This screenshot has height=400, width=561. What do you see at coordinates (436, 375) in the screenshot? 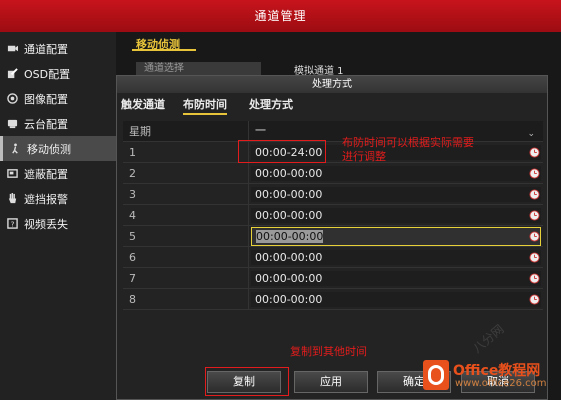
I see `office-logo-icon` at bounding box center [436, 375].